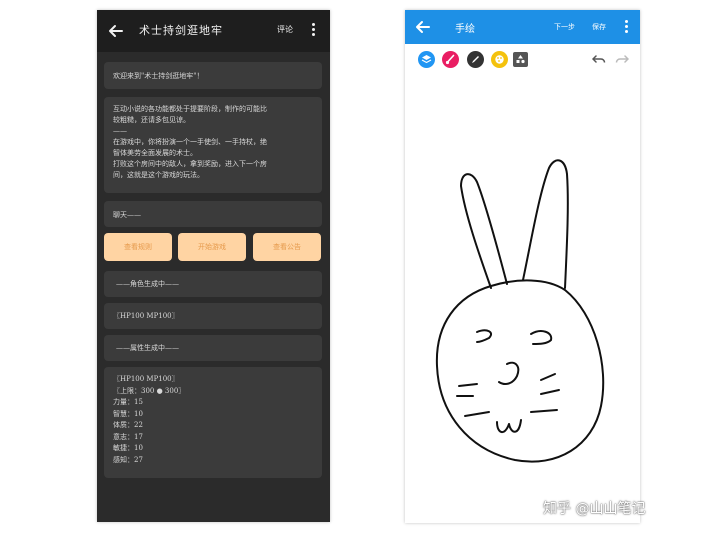 This screenshot has height=540, width=720. What do you see at coordinates (564, 27) in the screenshot?
I see `next-step-button: 下一步` at bounding box center [564, 27].